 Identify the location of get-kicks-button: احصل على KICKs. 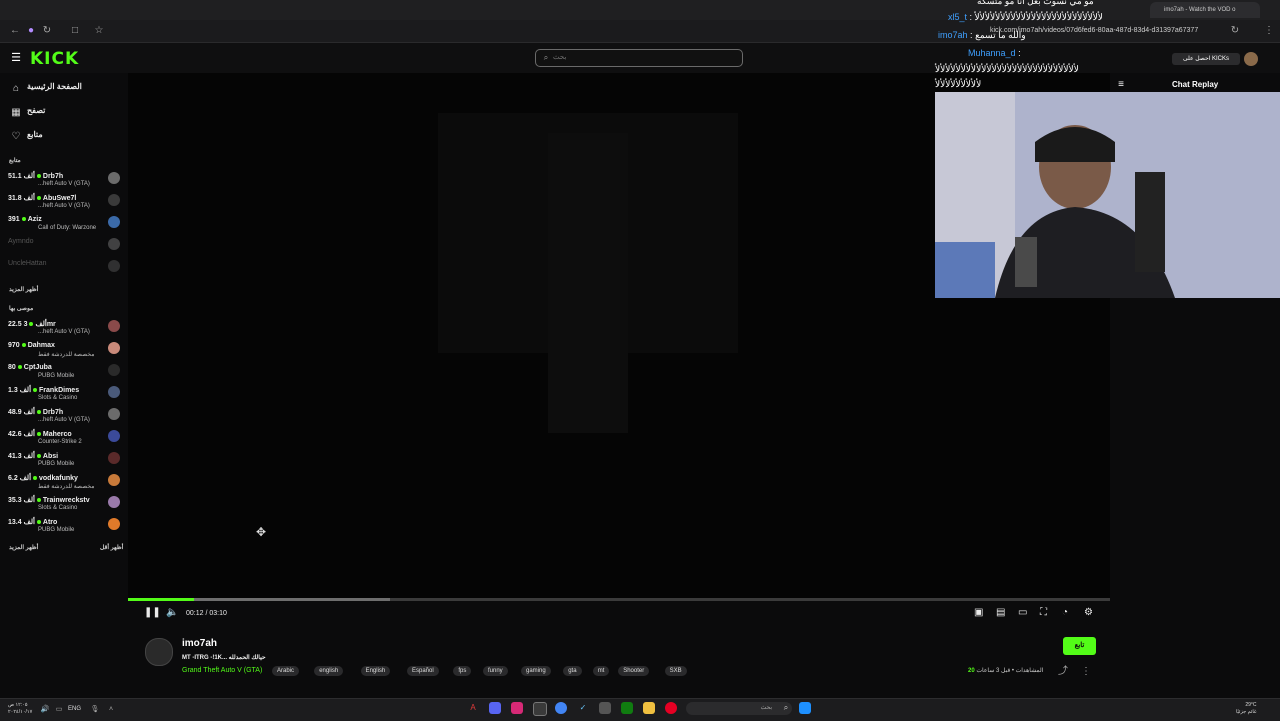
(1206, 59).